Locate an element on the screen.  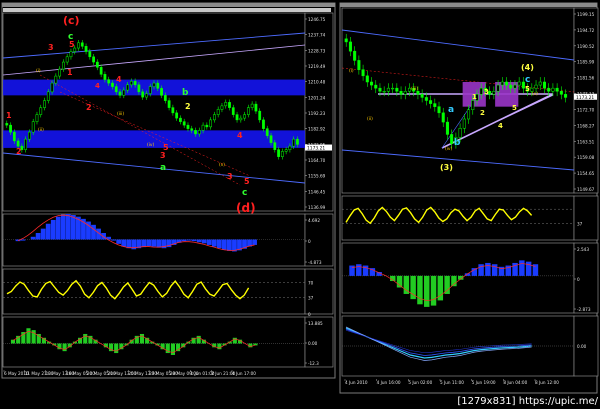
right-x-tick-label: 8 Jun 04:00 is located at coordinates (515, 382).